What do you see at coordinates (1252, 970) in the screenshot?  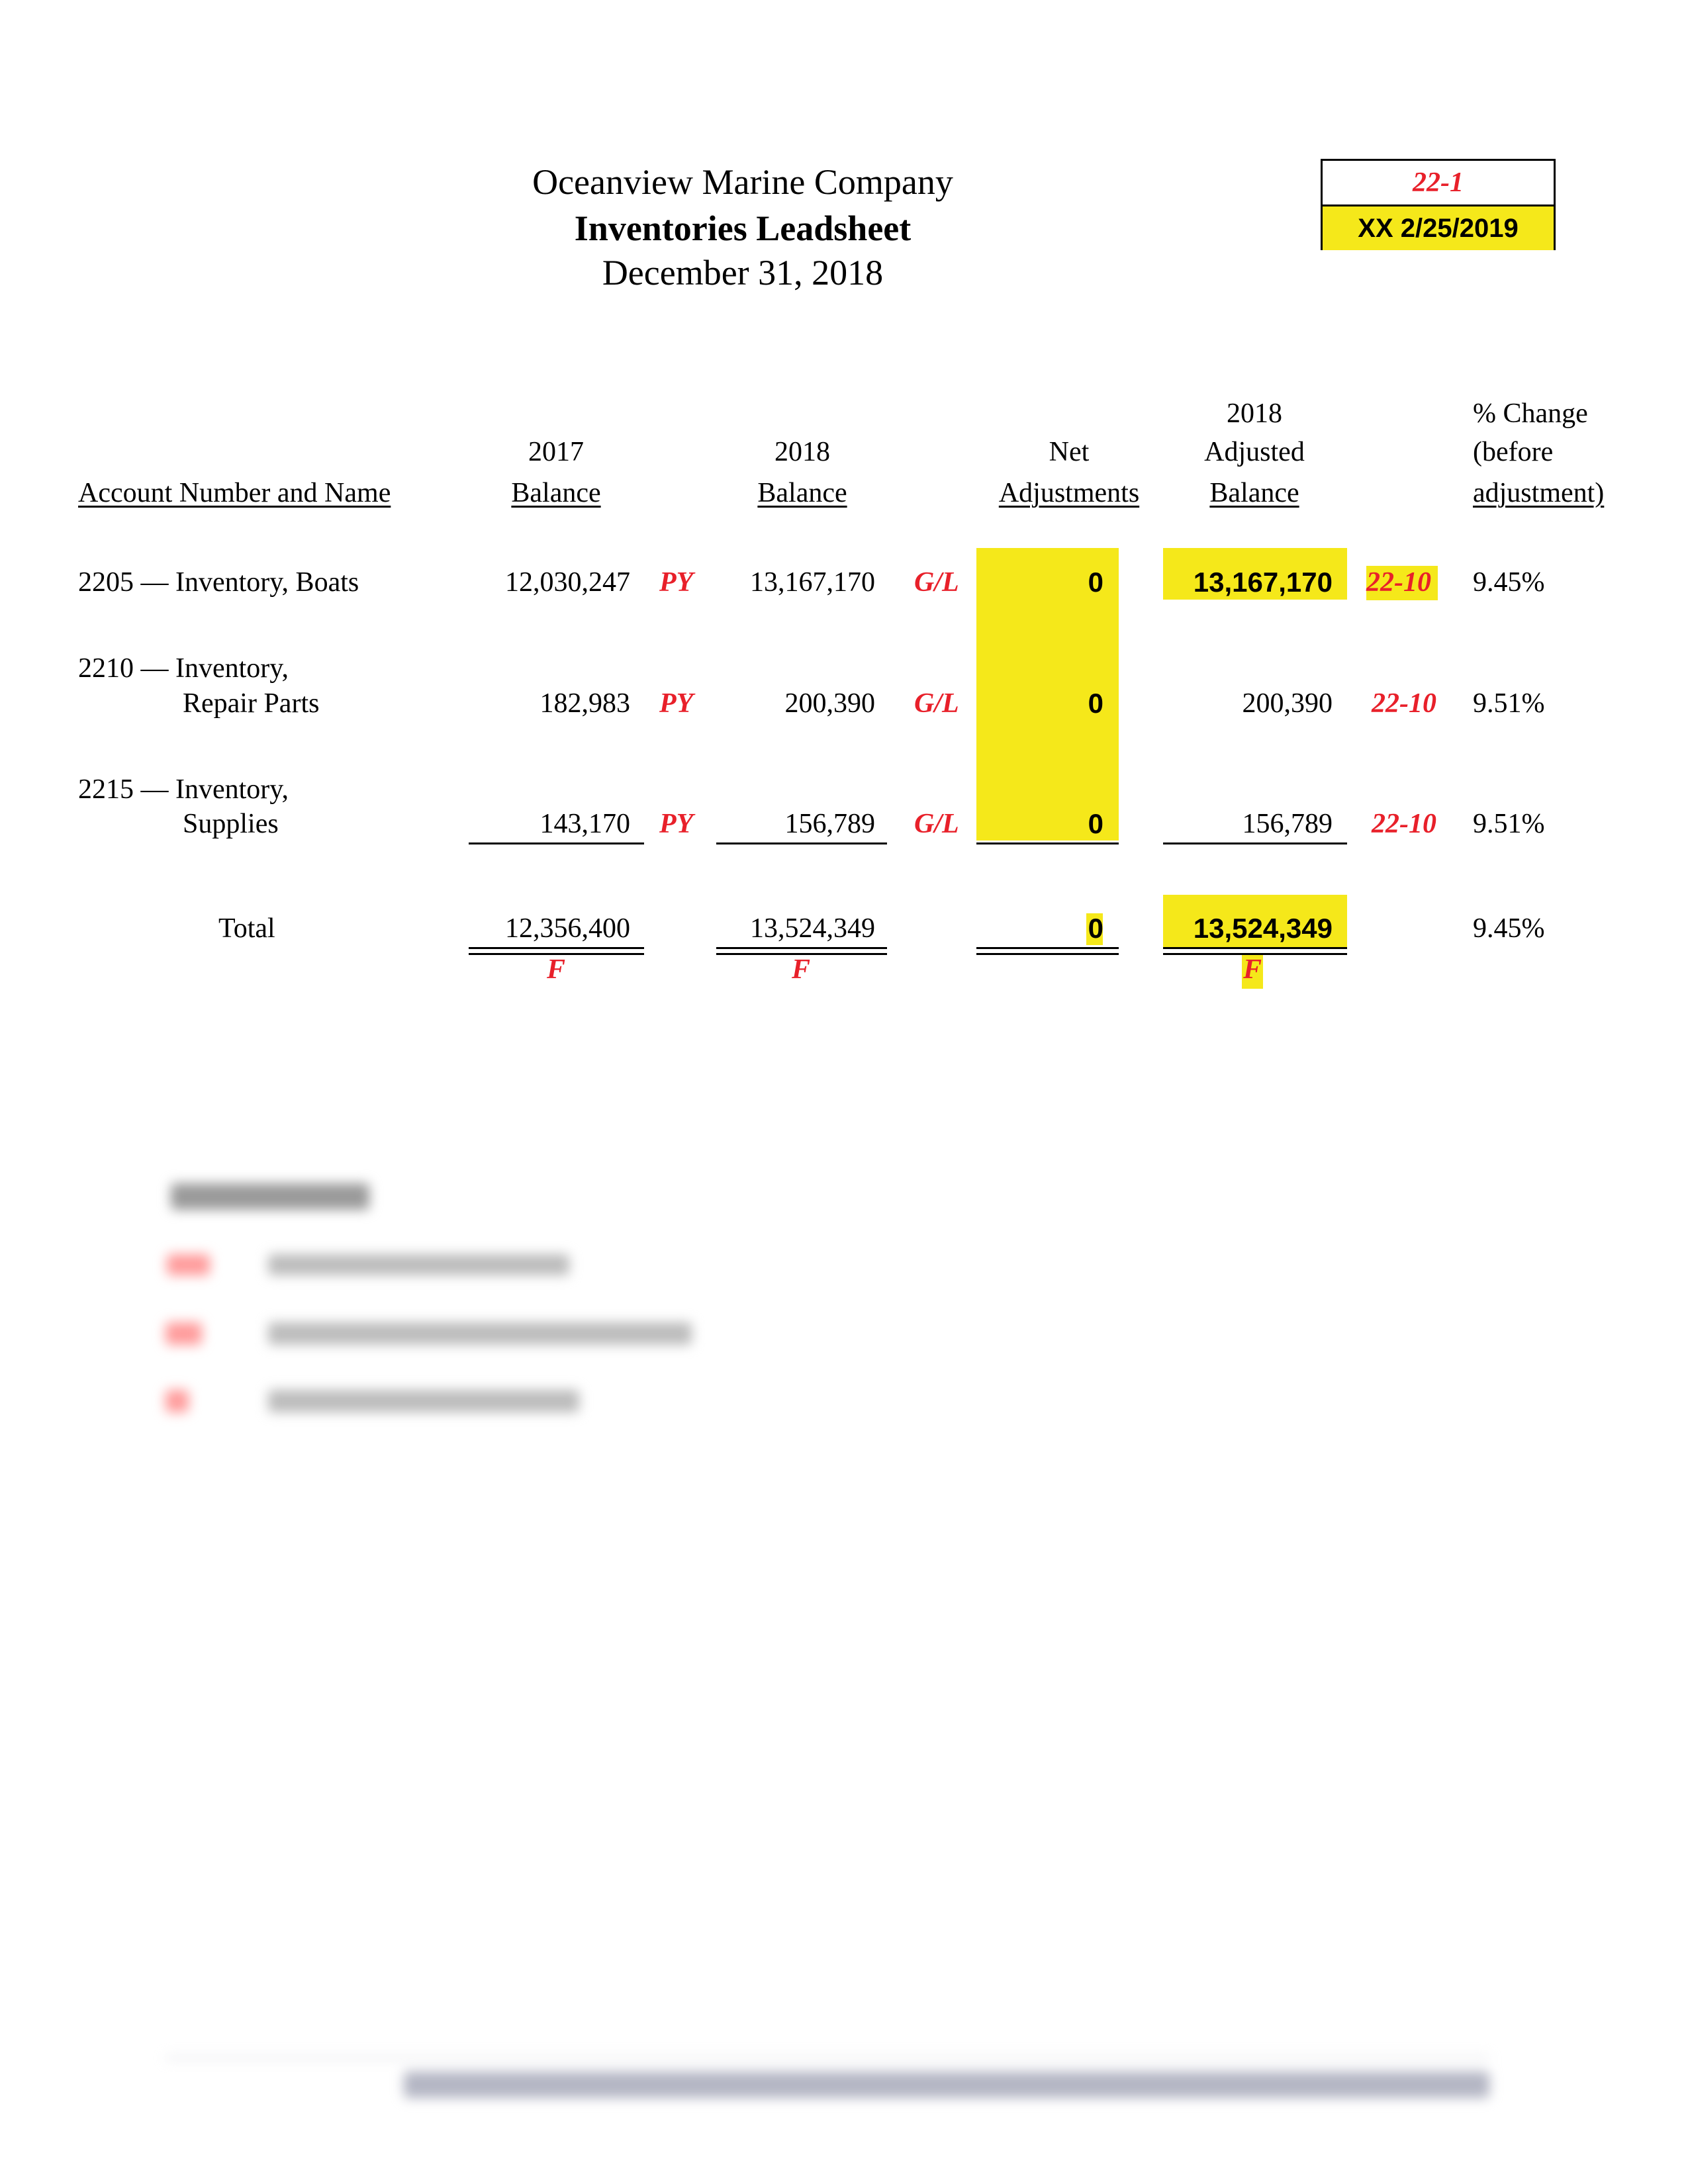 I see `tickmark-footed-adj: F` at bounding box center [1252, 970].